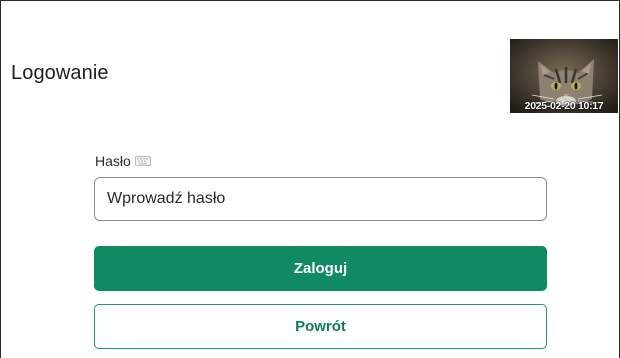 This screenshot has height=358, width=620. I want to click on login-button-label: Zaloguj, so click(320, 268).